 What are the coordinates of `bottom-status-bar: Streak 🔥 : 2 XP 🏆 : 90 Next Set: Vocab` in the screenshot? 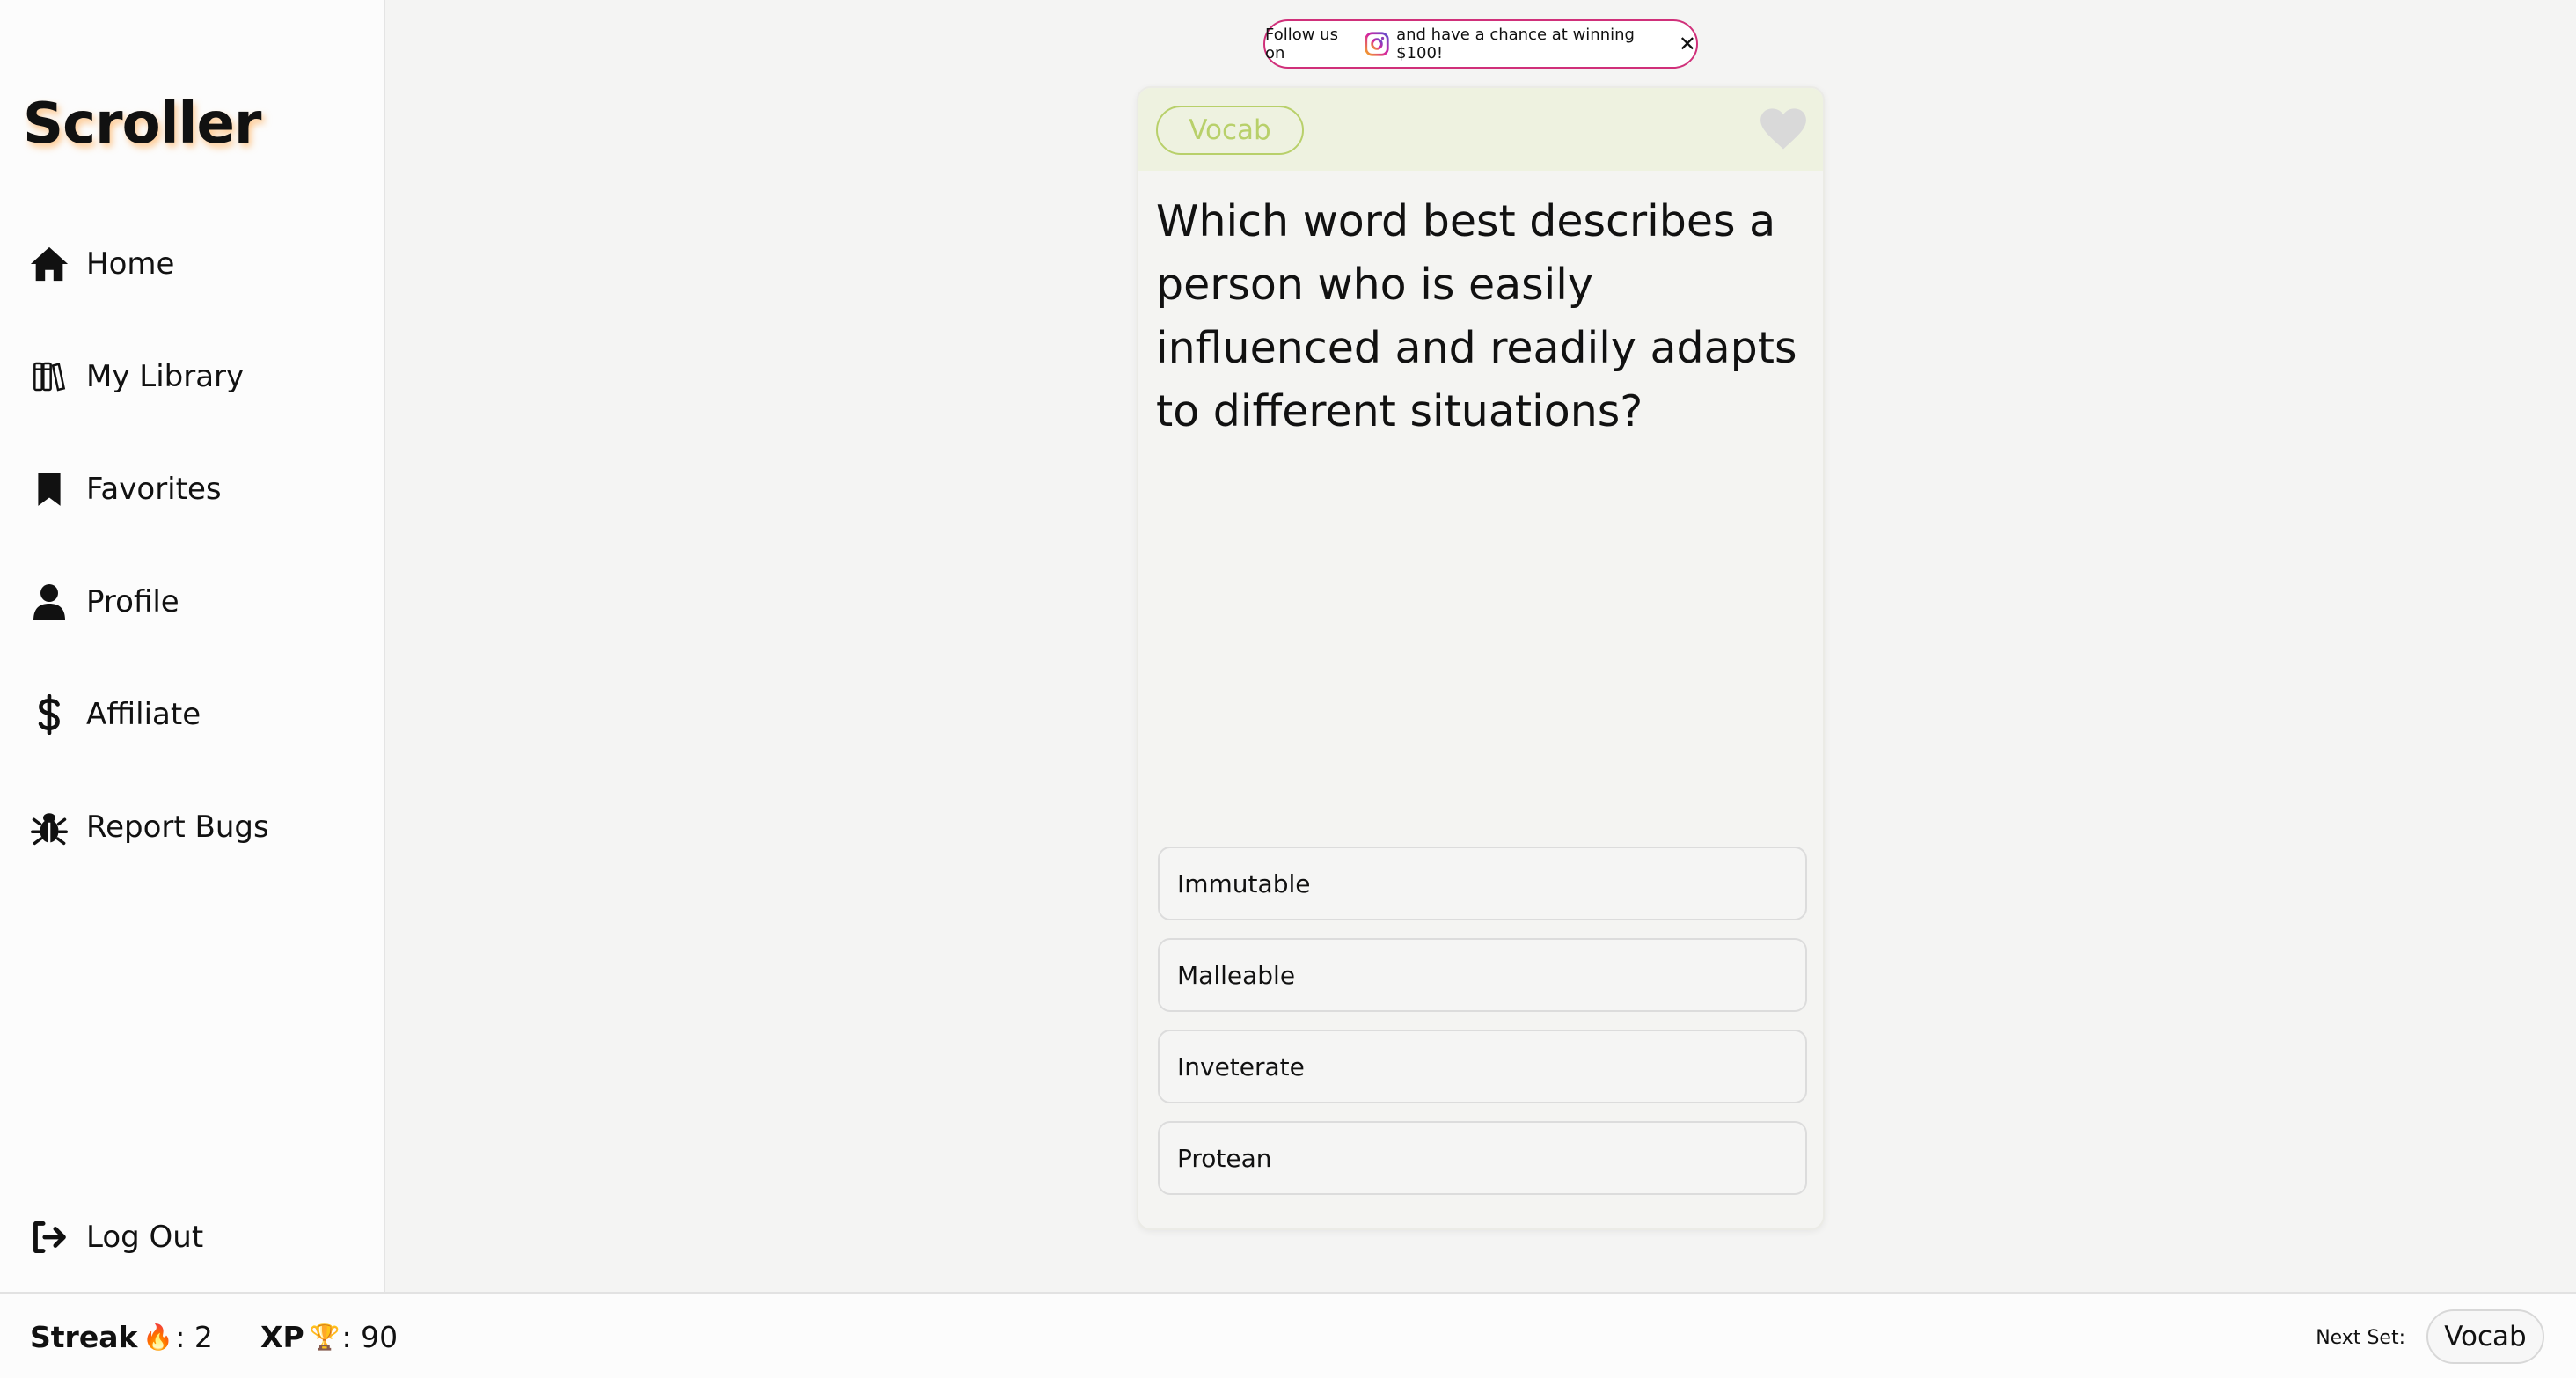 It's located at (1288, 1335).